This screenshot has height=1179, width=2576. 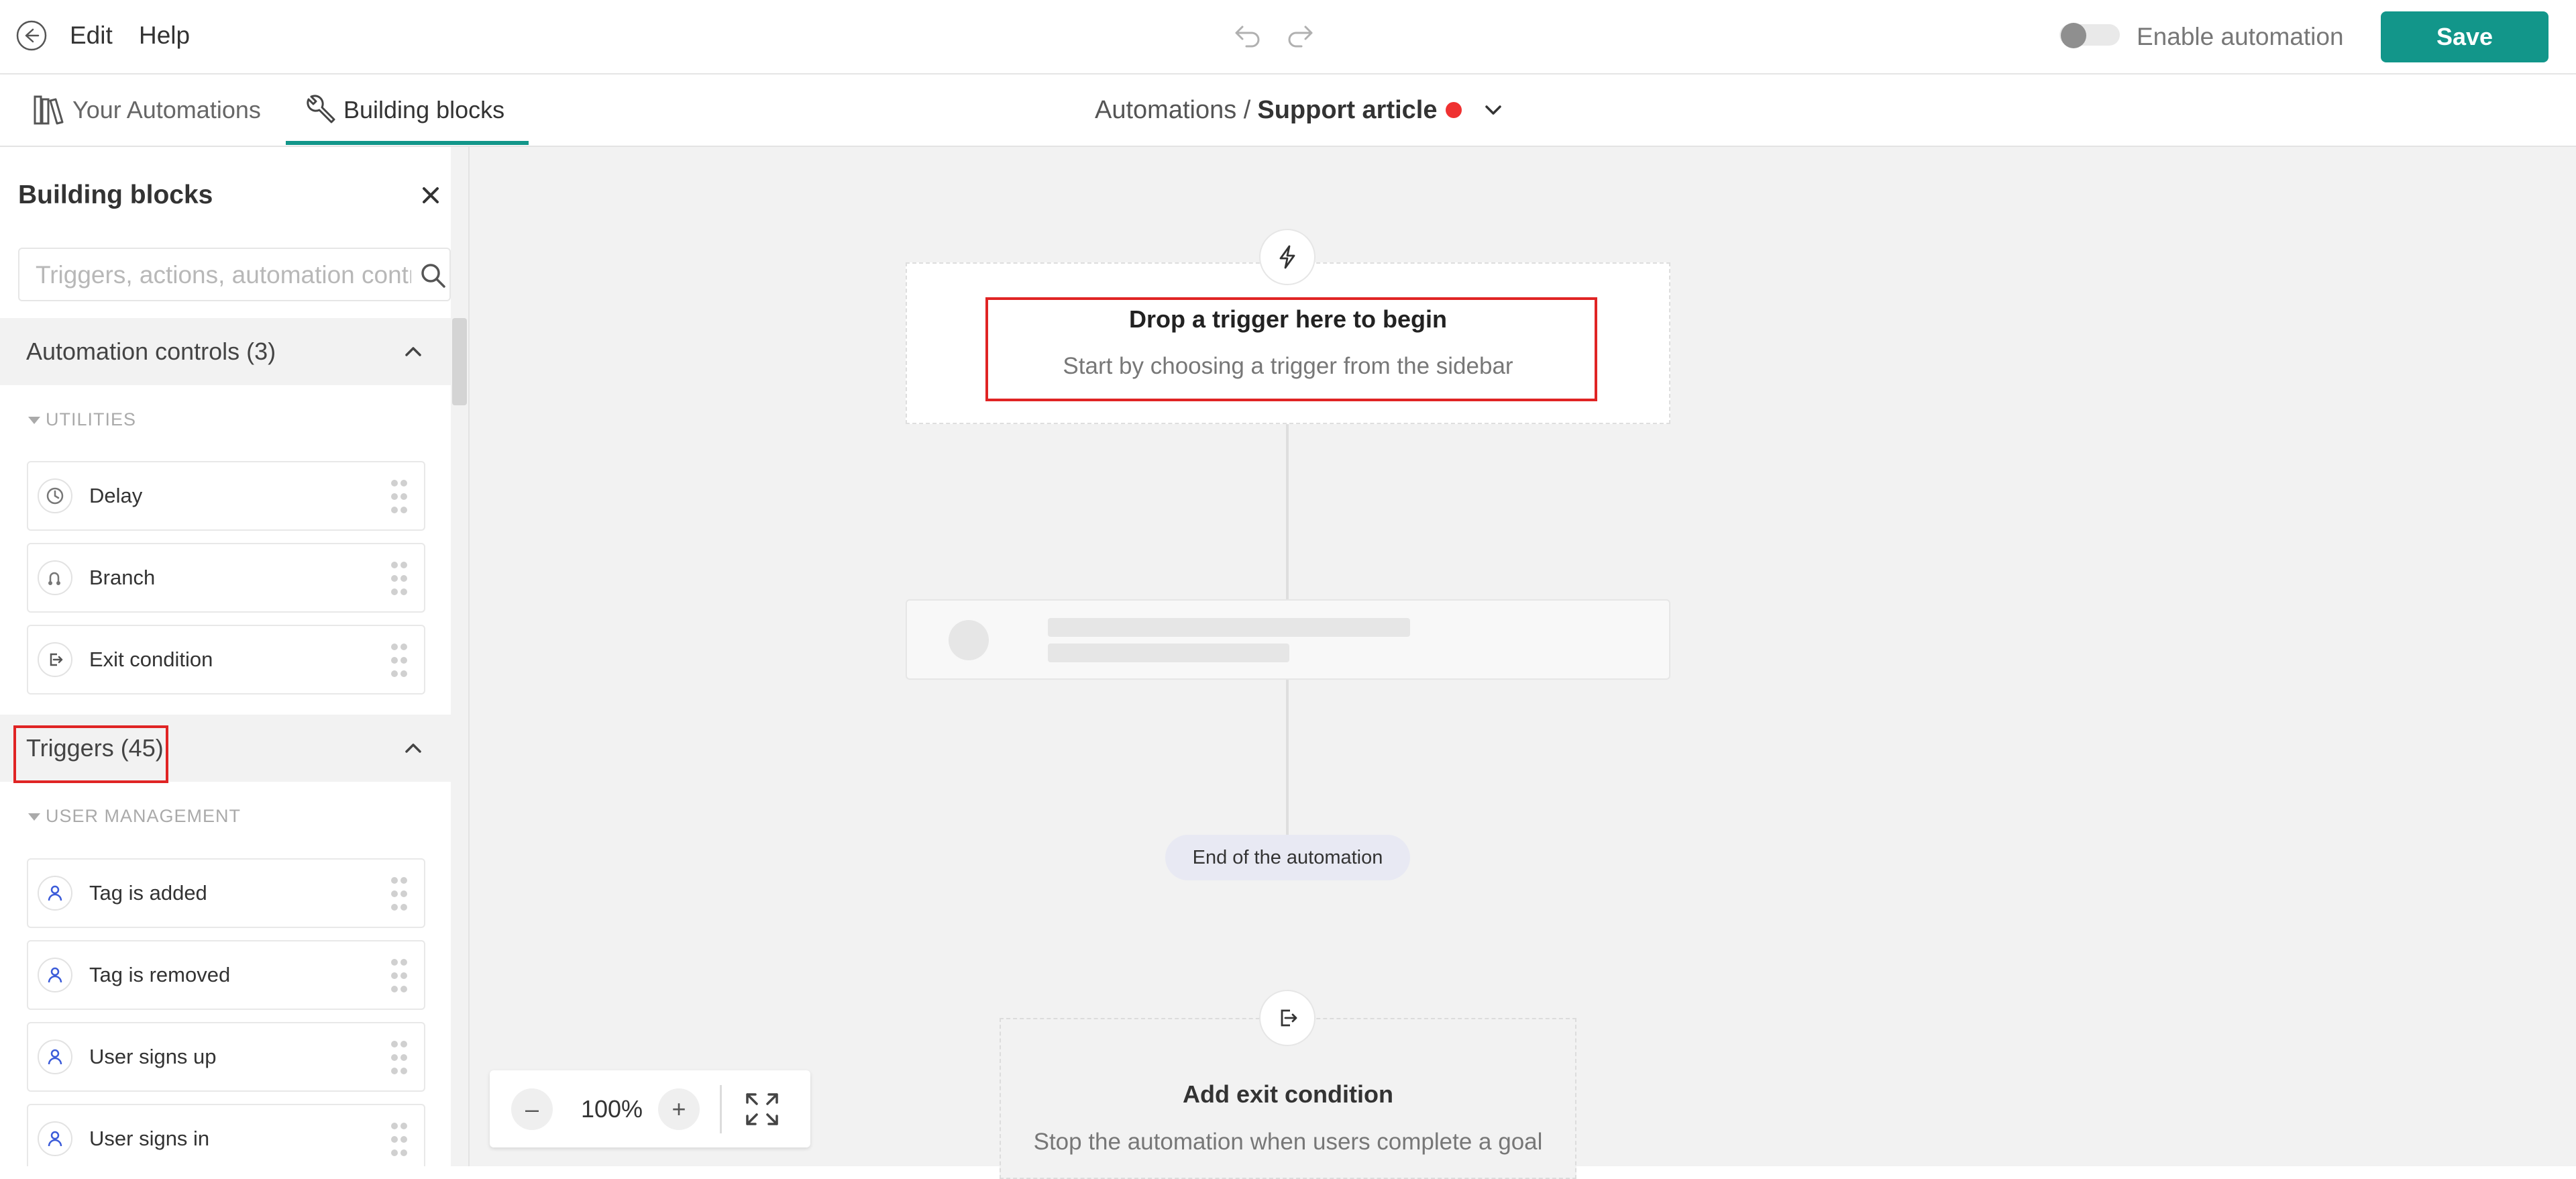 I want to click on exit-condition-title: Add exit condition, so click(x=1288, y=1094).